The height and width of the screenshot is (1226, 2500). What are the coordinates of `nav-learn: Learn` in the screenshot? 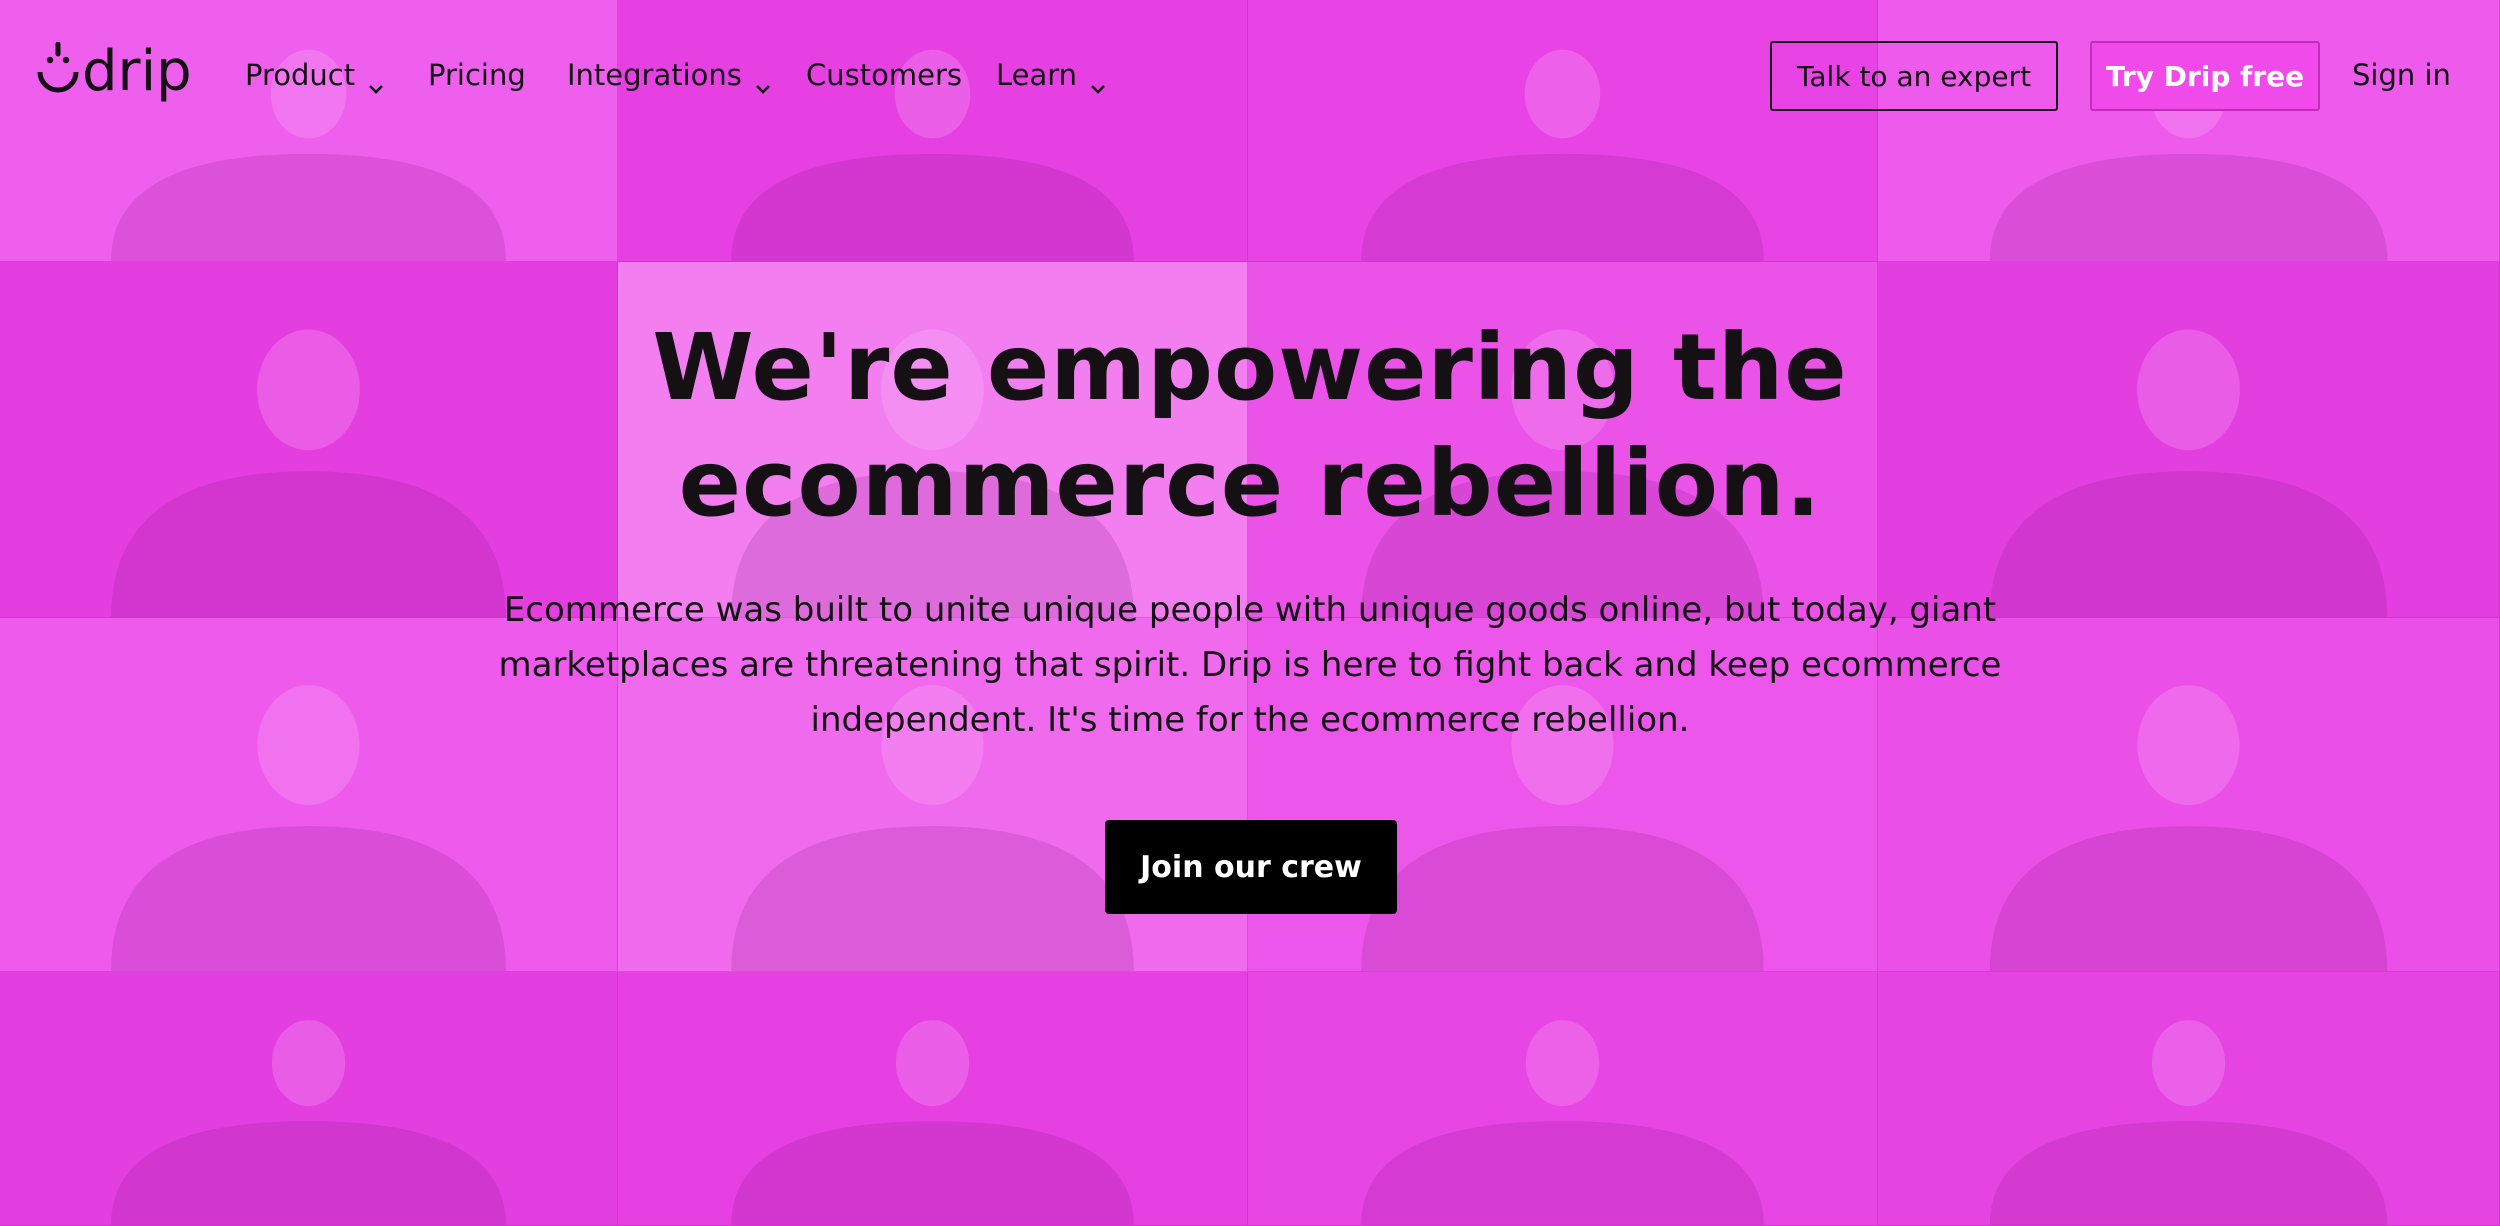 It's located at (1051, 75).